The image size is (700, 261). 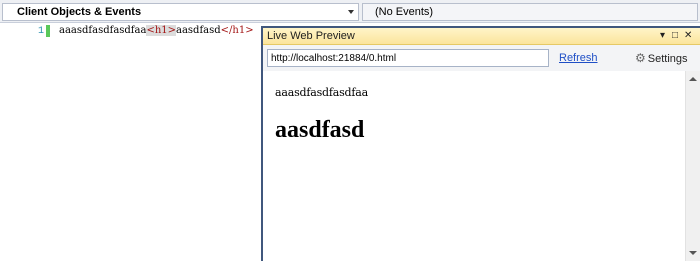 What do you see at coordinates (667, 59) in the screenshot?
I see `settings-label: Settings` at bounding box center [667, 59].